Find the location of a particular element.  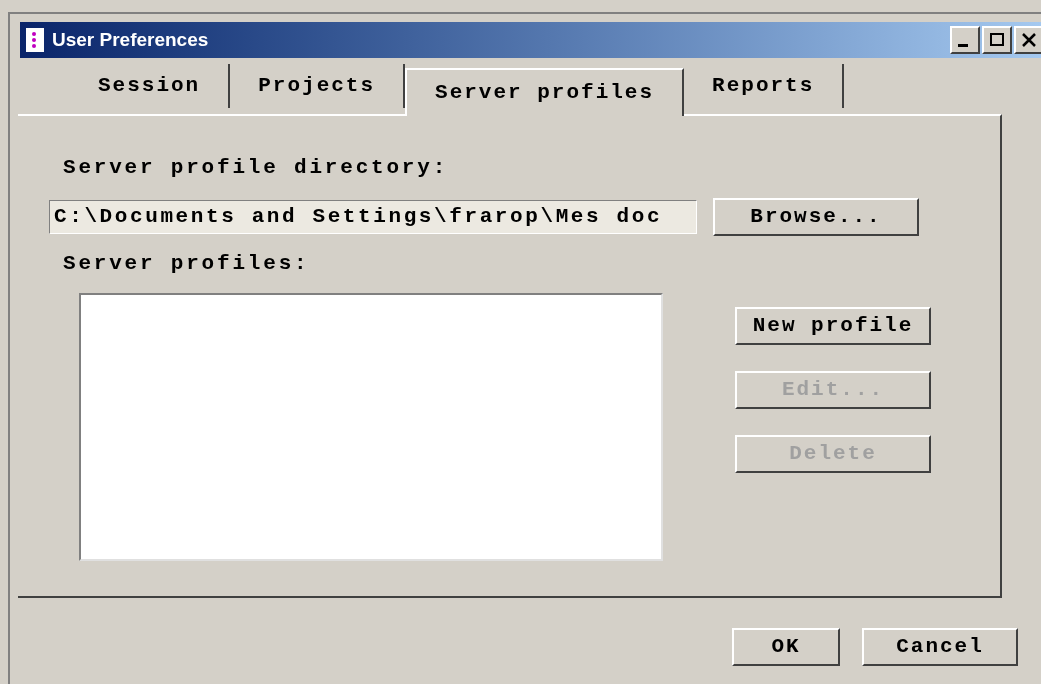

window-title: User Preferences is located at coordinates (130, 39).